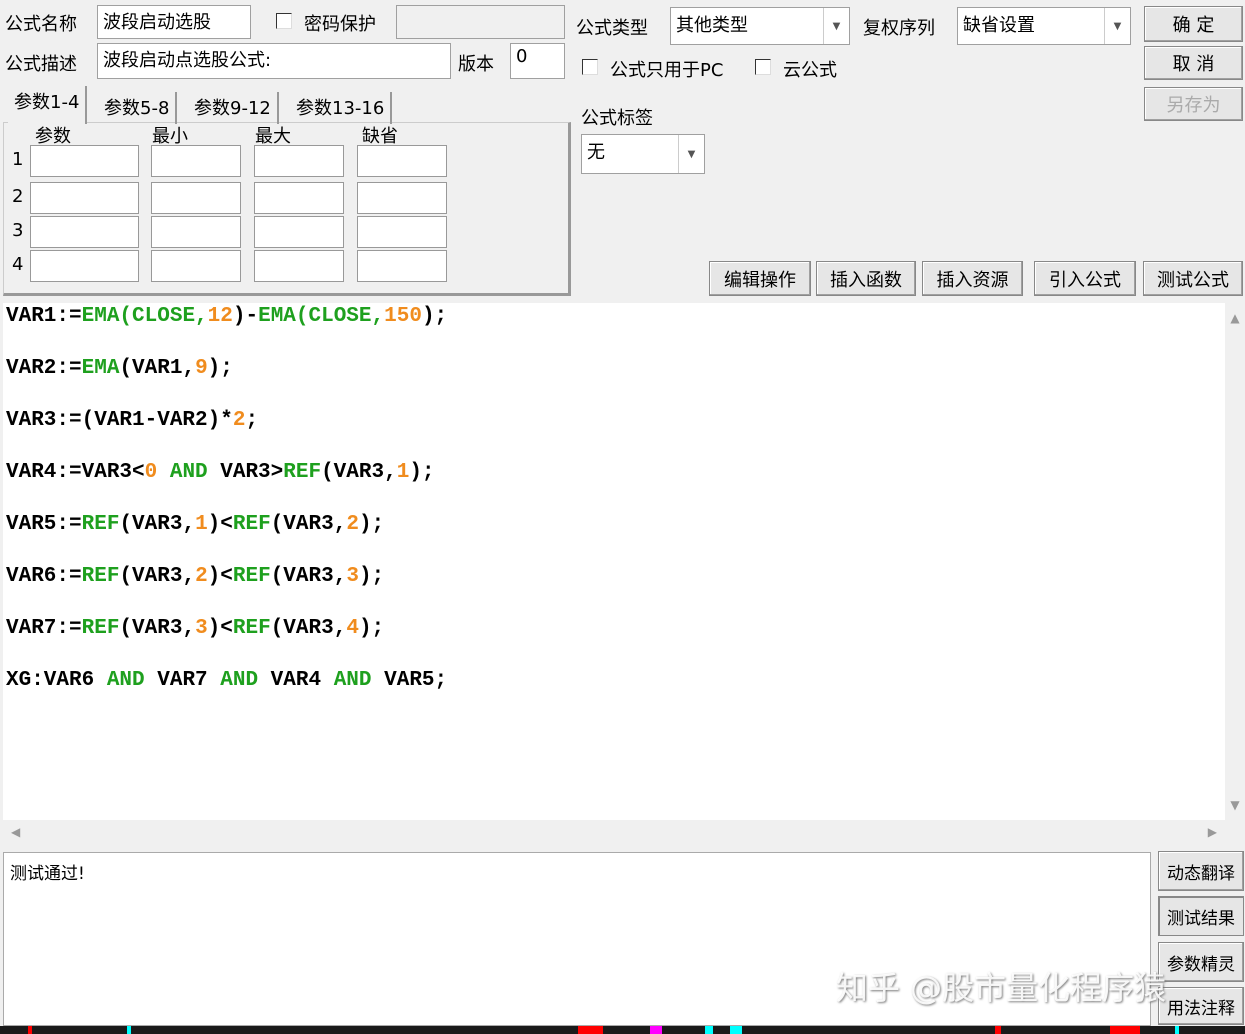 The width and height of the screenshot is (1245, 1034). What do you see at coordinates (1193, 104) in the screenshot?
I see `save-as-button: 另存为` at bounding box center [1193, 104].